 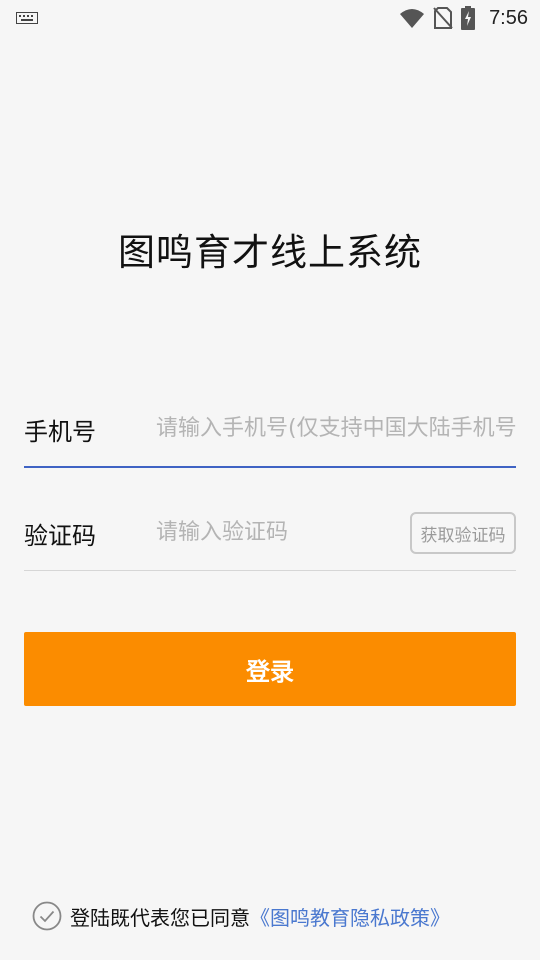 I want to click on agreement-text: 登陆既代表您已同意, so click(x=160, y=917).